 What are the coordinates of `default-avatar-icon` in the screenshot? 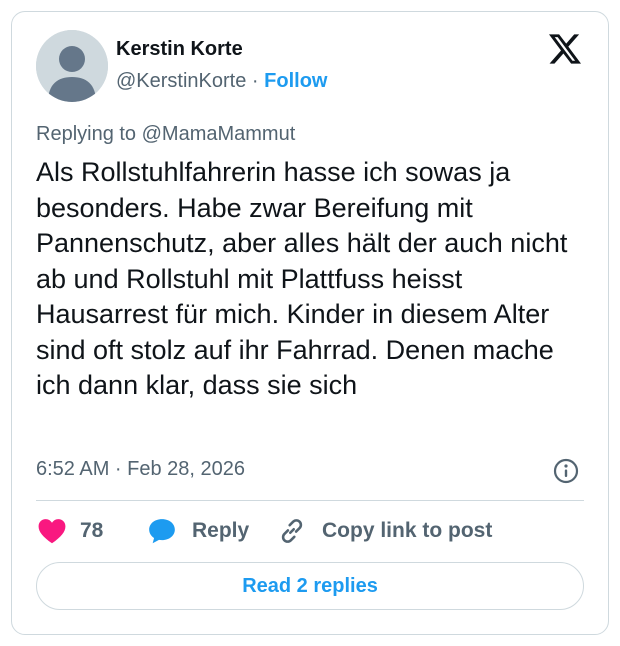 It's located at (72, 66).